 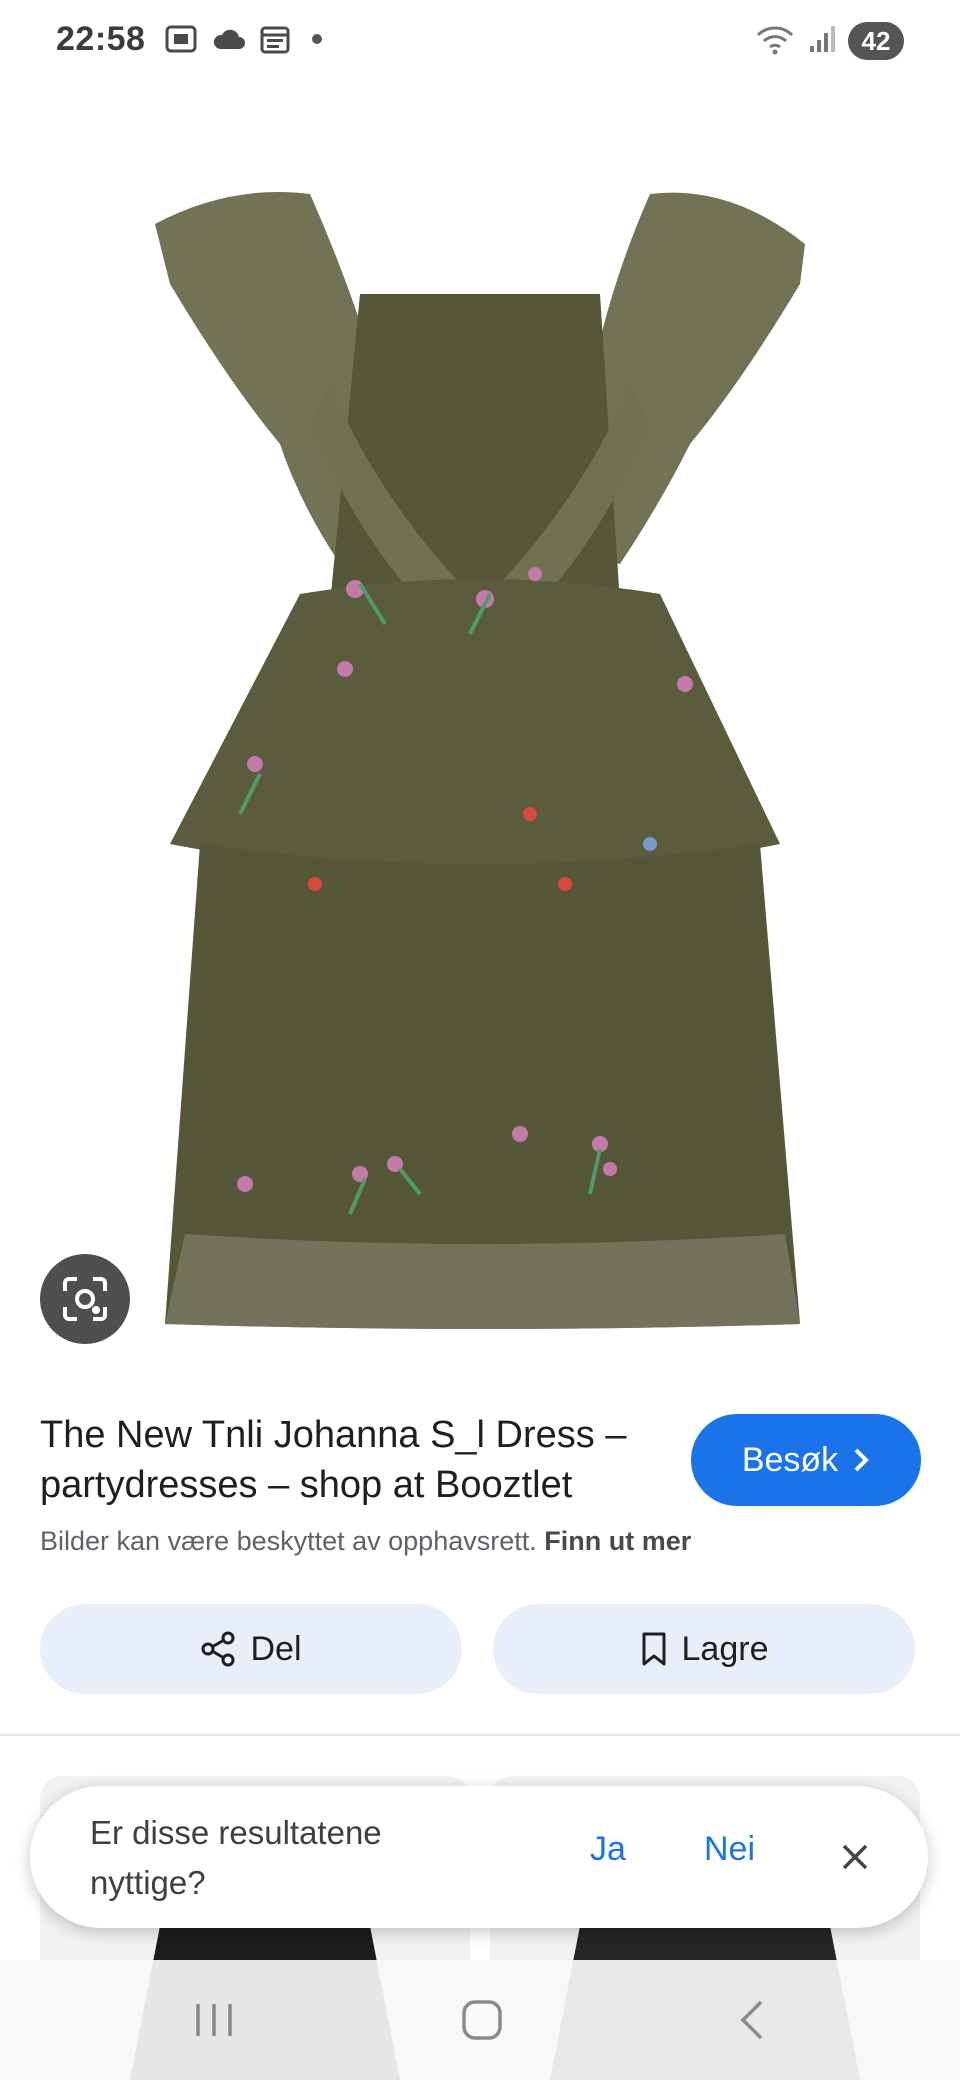 What do you see at coordinates (775, 41) in the screenshot?
I see `wifi-icon` at bounding box center [775, 41].